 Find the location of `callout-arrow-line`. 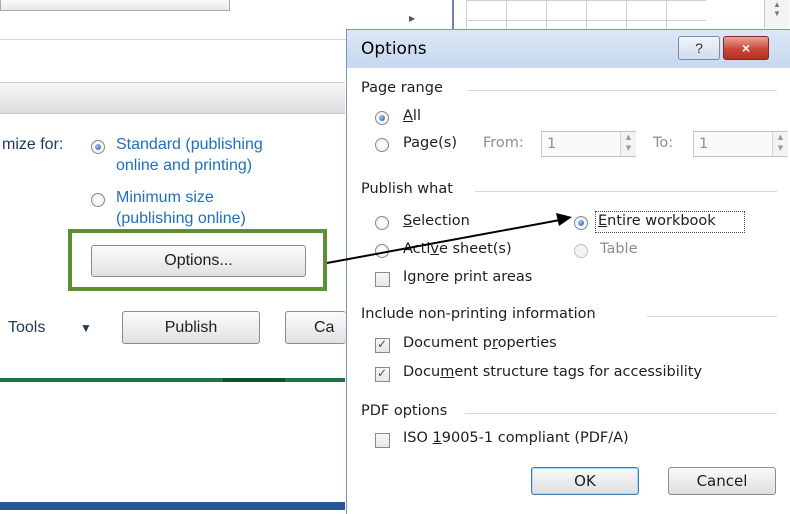

callout-arrow-line is located at coordinates (443, 241).